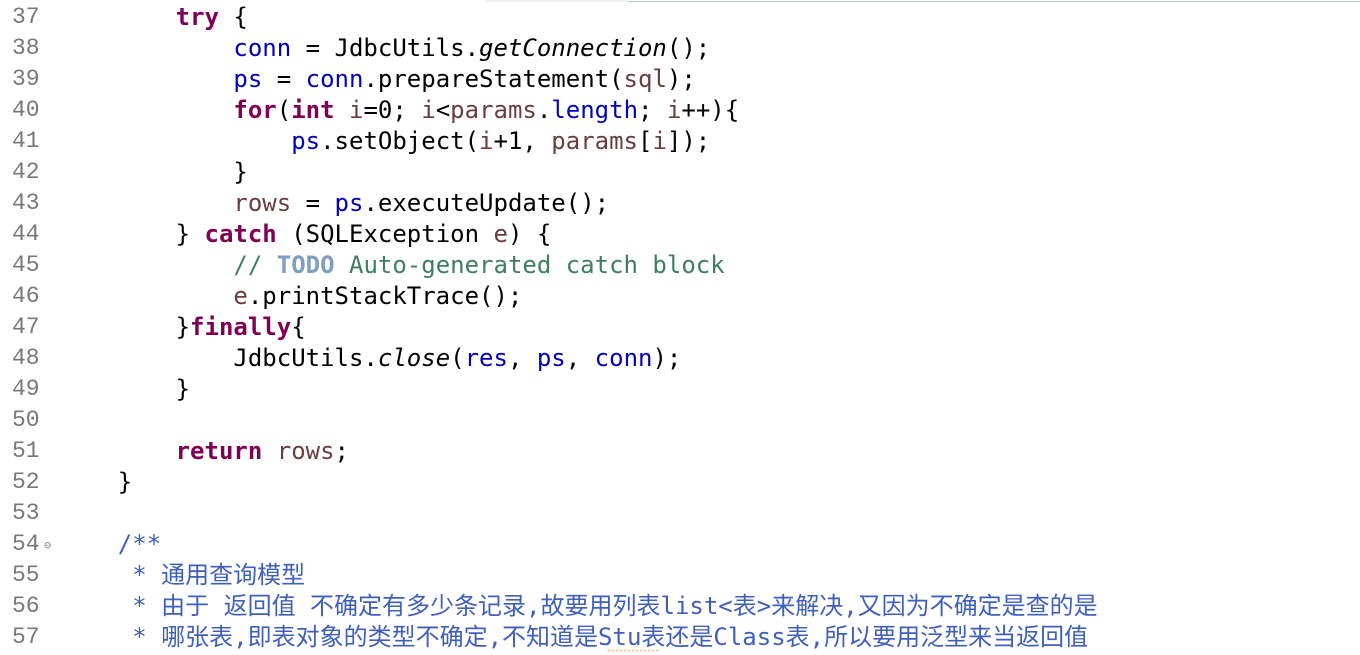 This screenshot has height=655, width=1360. I want to click on code-text: conn = JdbcUtils.getConnection();, so click(385, 48).